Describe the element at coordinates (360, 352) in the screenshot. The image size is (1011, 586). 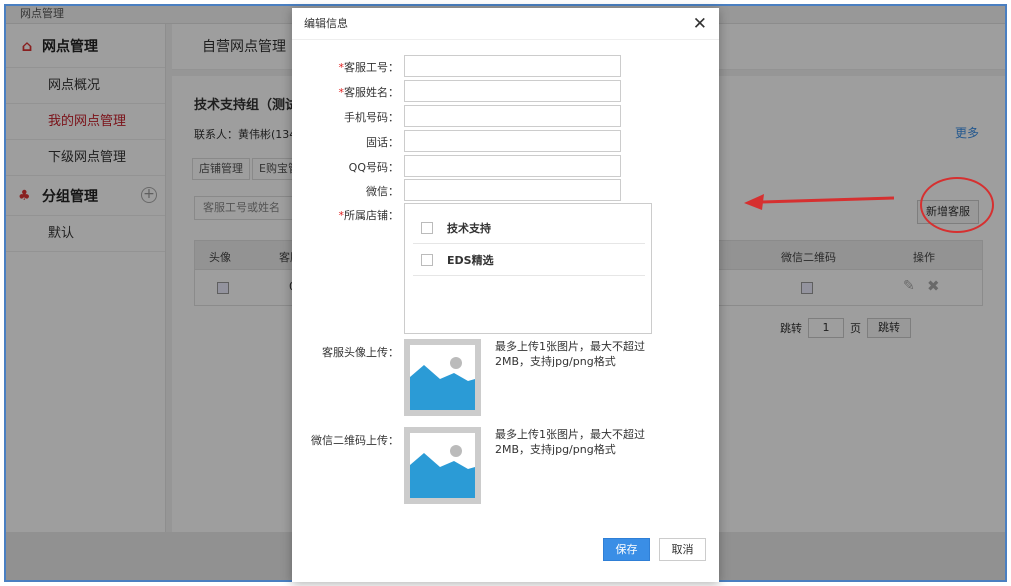
I see `field-label: 客服头像上传：` at that location.